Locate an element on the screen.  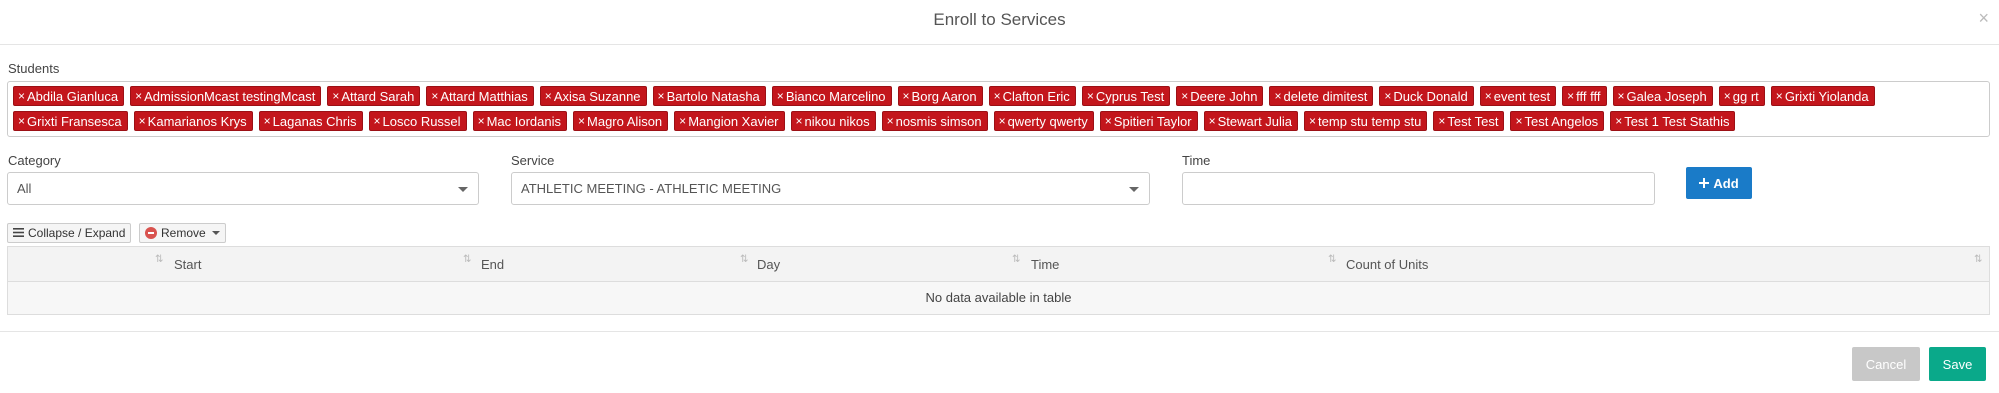
category-select: All is located at coordinates (243, 188).